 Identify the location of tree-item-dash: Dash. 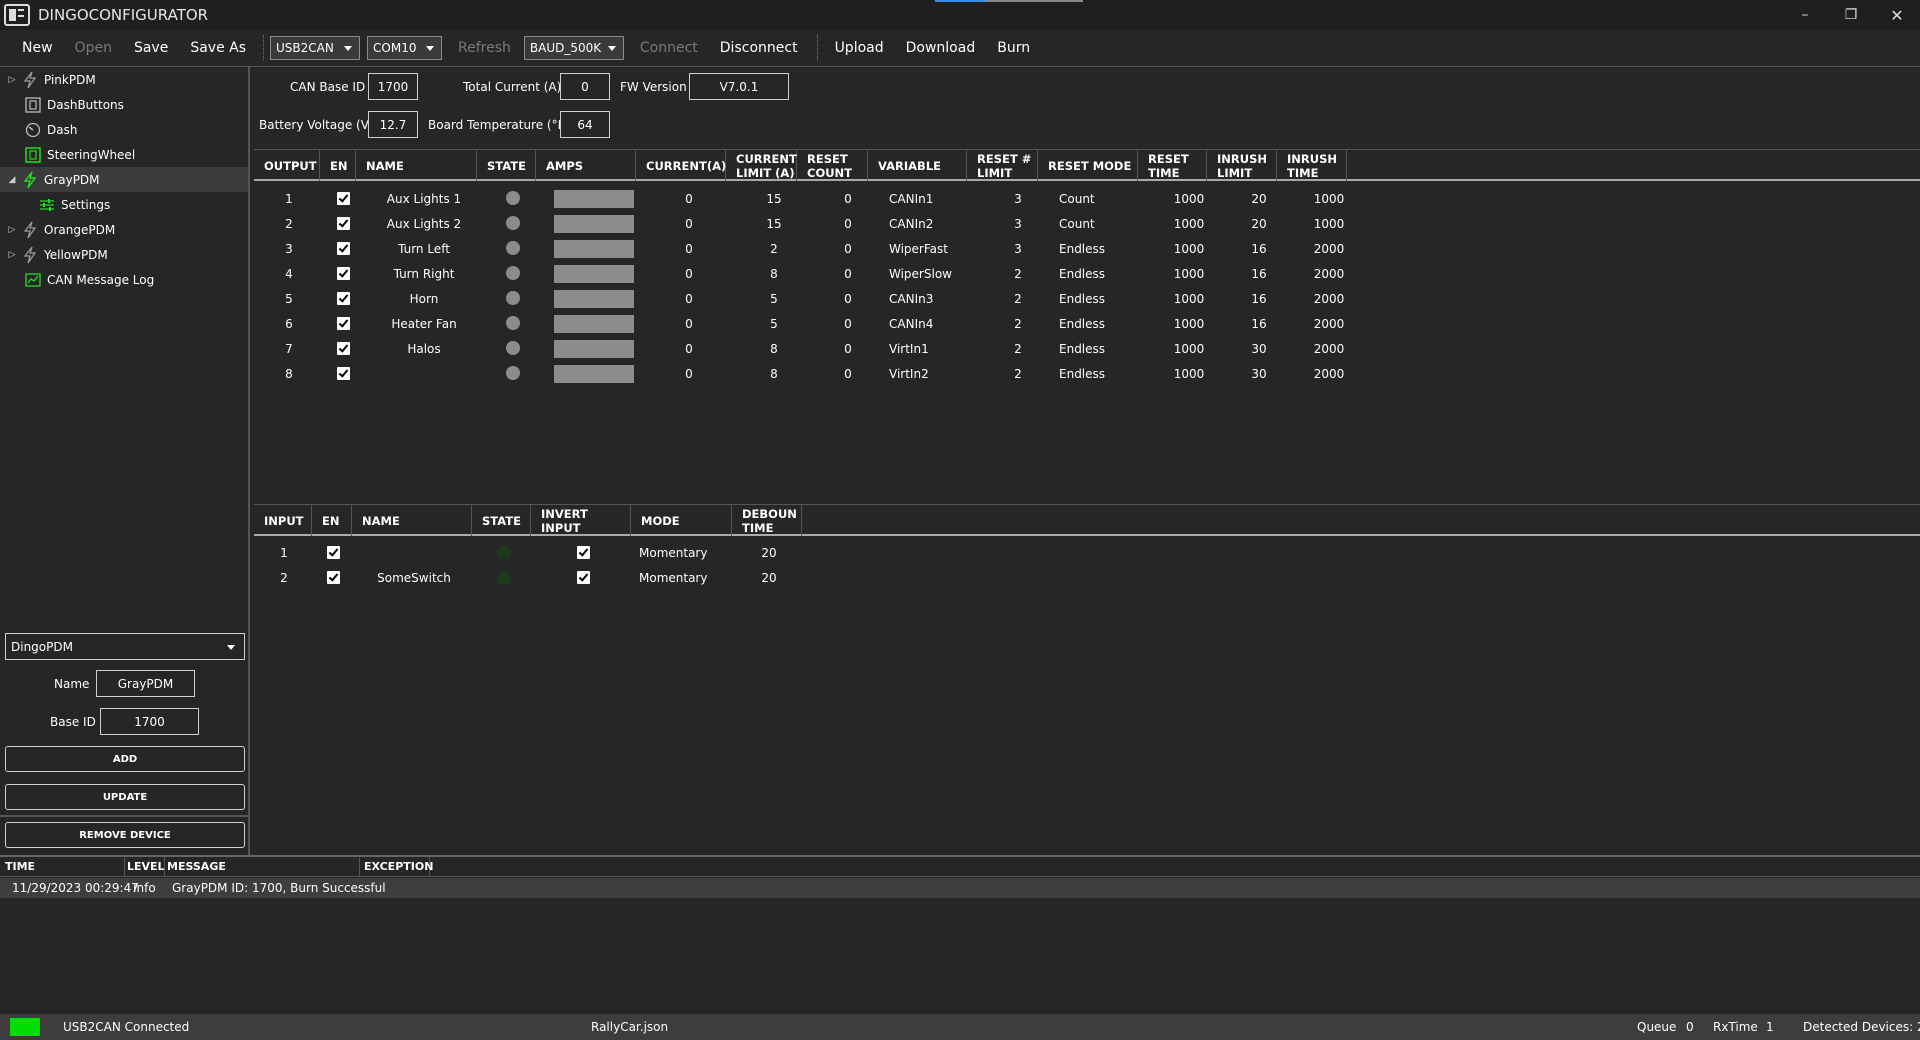
(124, 129).